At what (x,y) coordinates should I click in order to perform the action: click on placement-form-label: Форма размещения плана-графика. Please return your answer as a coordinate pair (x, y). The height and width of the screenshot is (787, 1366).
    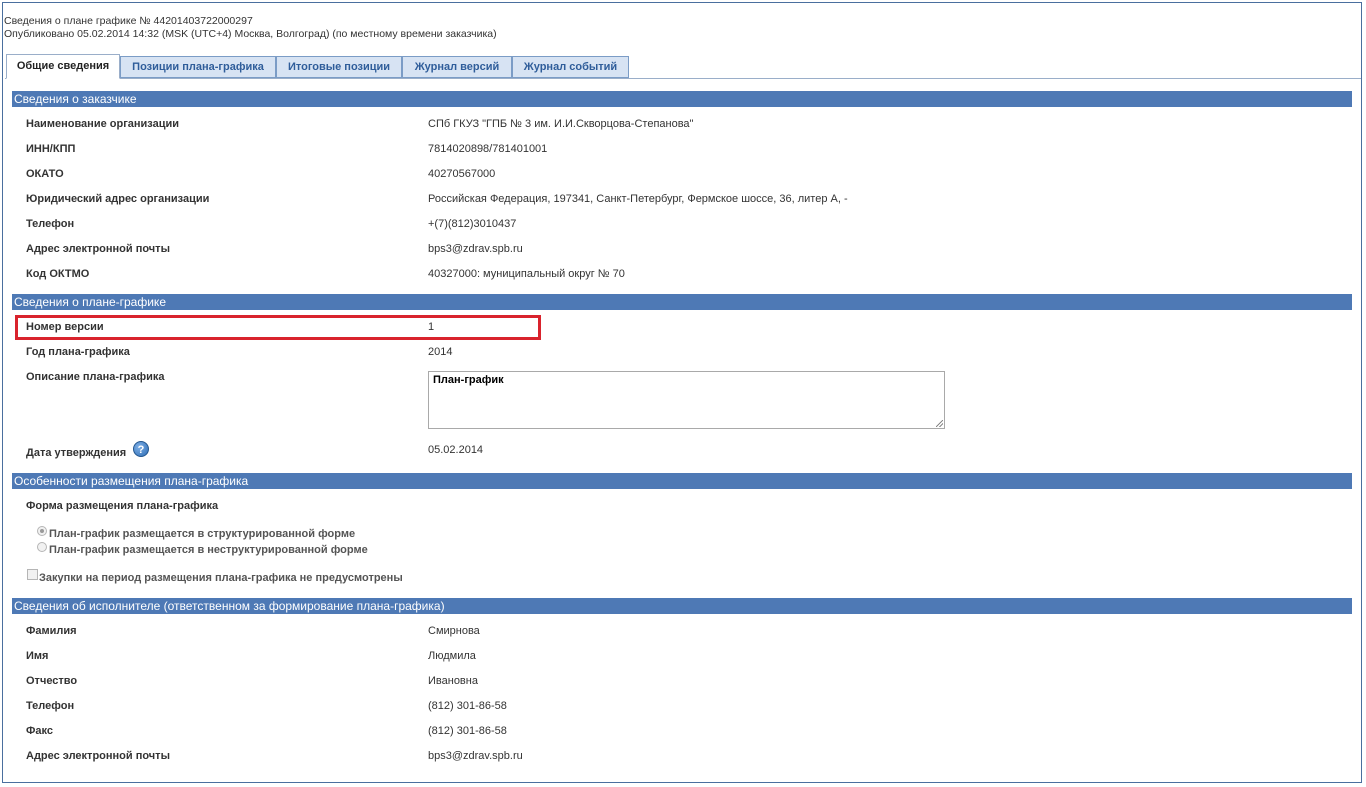
    Looking at the image, I should click on (122, 506).